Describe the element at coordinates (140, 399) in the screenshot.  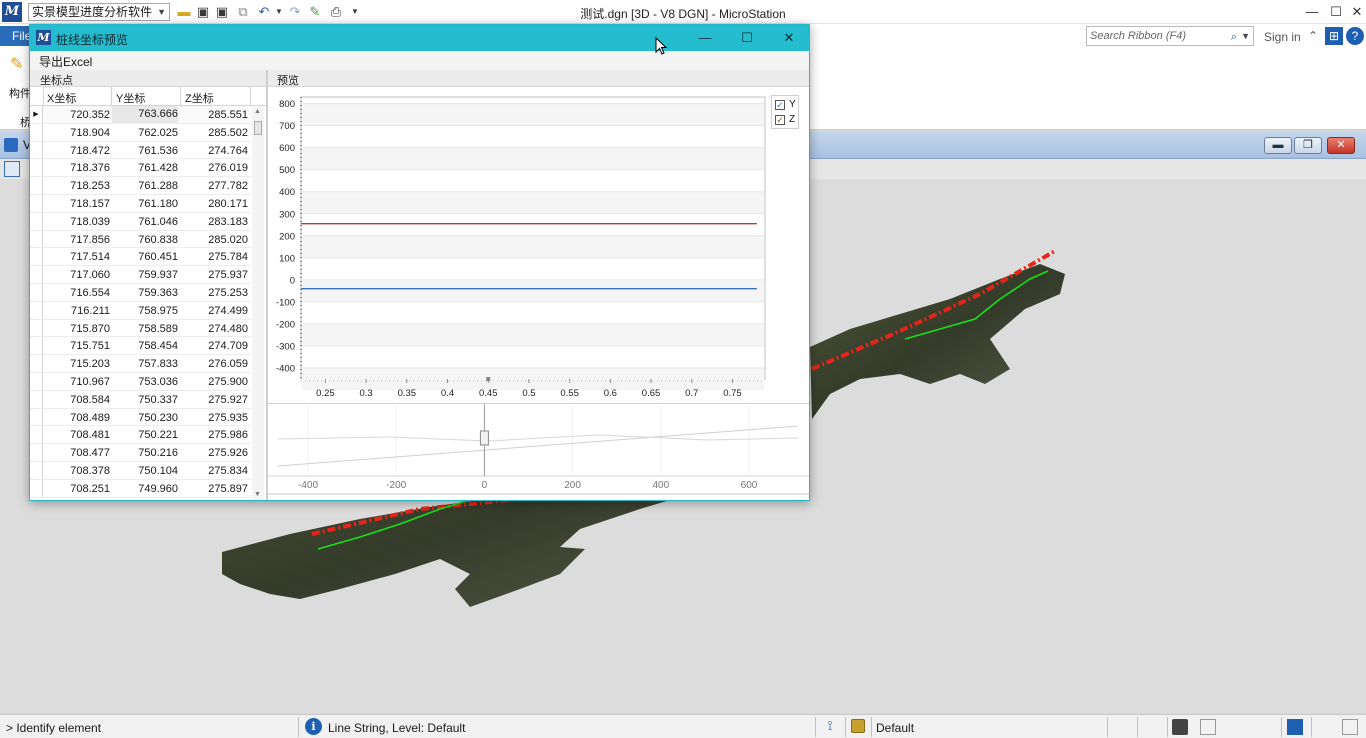
I see `table-row: 708.584 750.337 275.927` at that location.